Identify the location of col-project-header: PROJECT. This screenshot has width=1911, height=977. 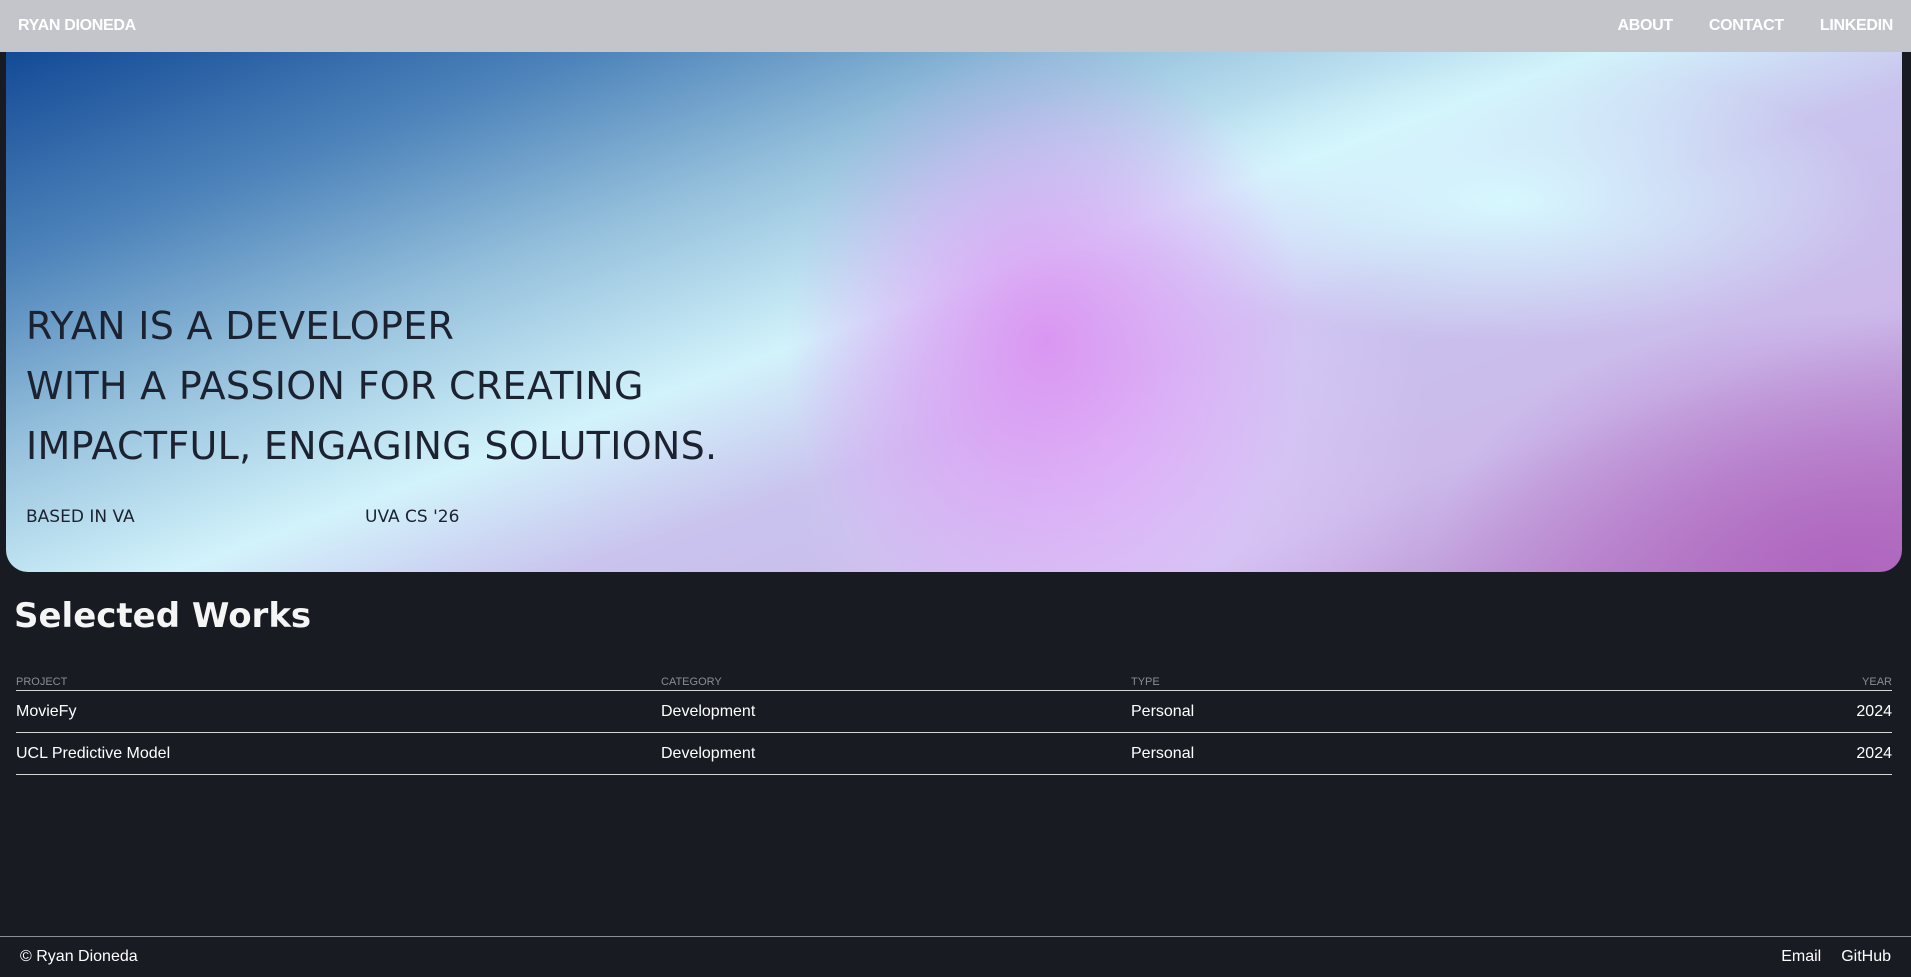
(42, 681).